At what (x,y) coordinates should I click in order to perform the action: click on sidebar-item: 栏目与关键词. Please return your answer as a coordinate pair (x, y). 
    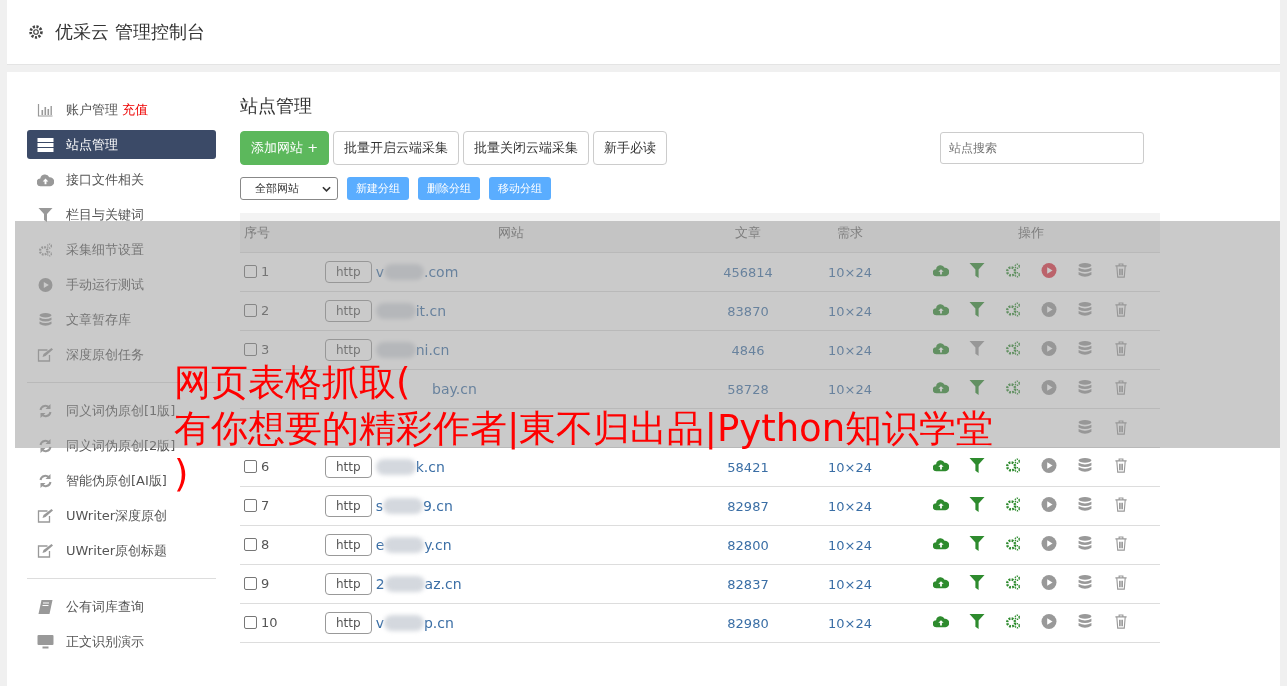
    Looking at the image, I should click on (86, 214).